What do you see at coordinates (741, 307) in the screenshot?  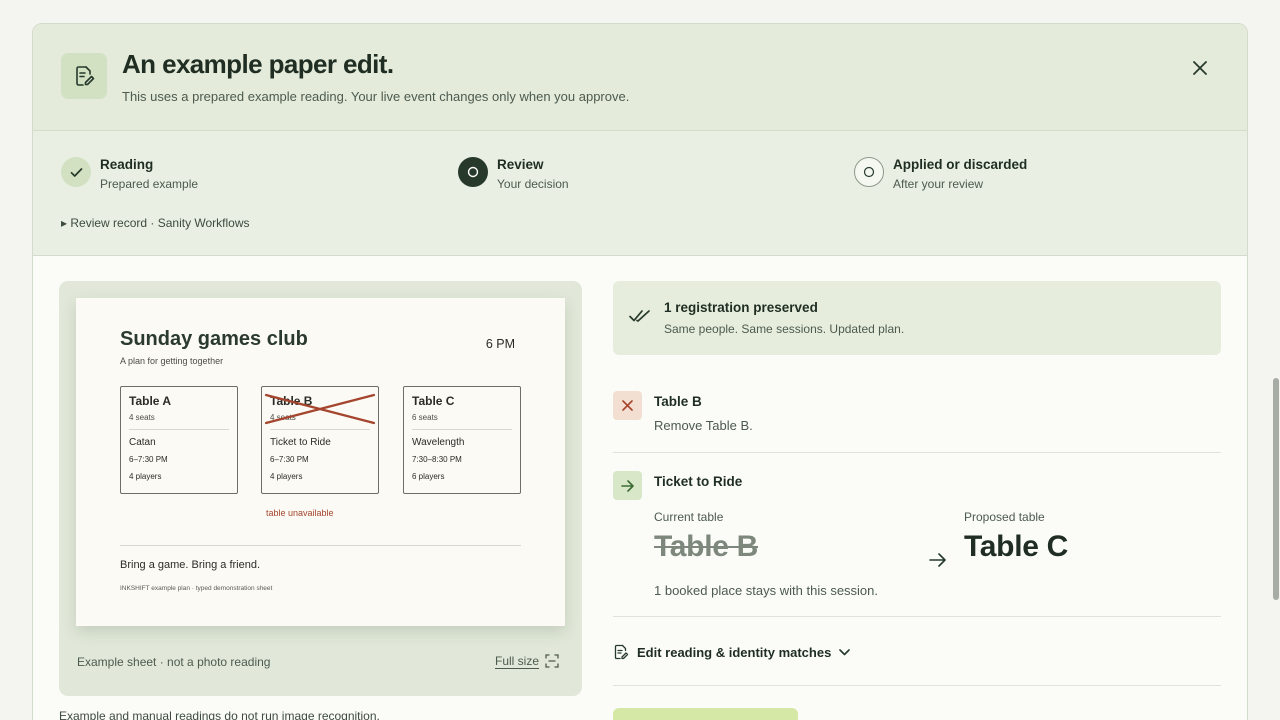 I see `preserved-title: 1 registration preserved` at bounding box center [741, 307].